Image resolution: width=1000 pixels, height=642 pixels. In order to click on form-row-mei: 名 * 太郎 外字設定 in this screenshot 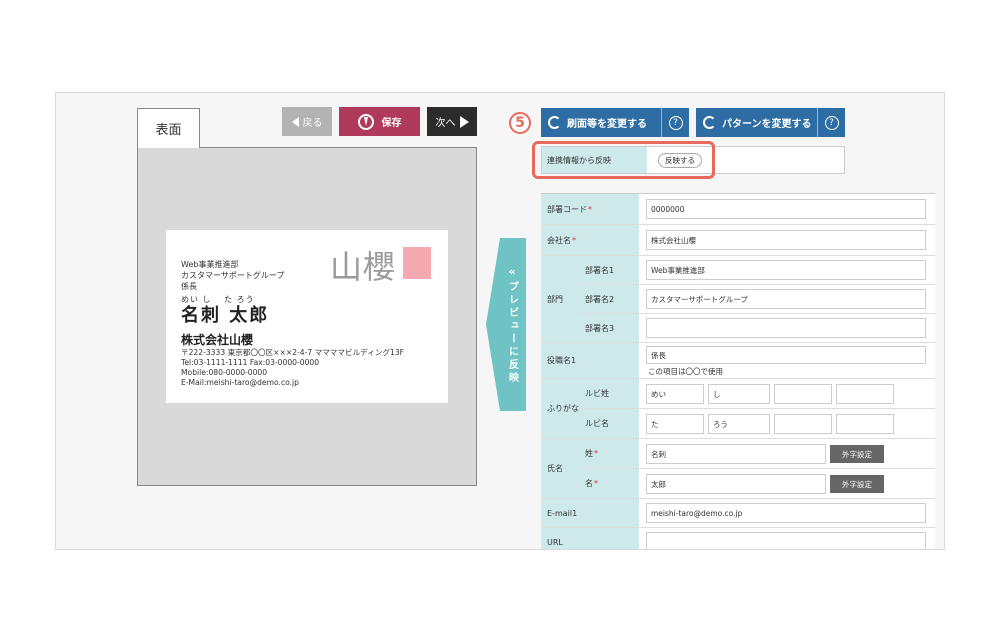, I will do `click(757, 484)`.